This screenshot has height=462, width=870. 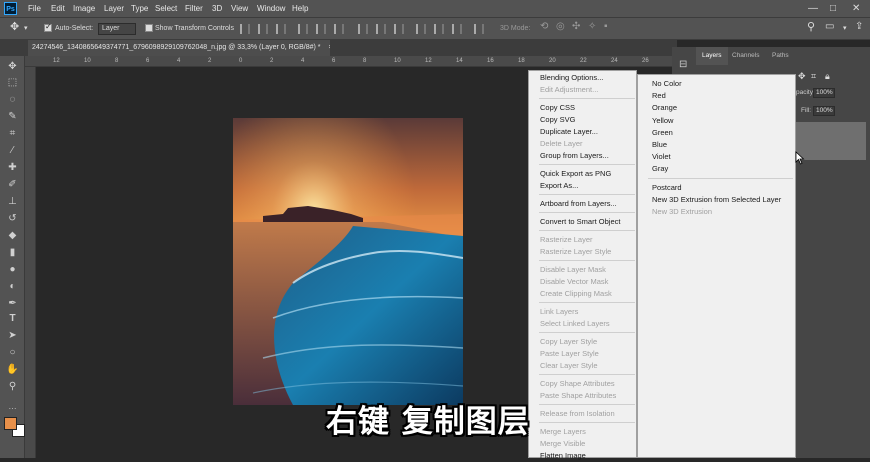 I want to click on menu-item: No Color, so click(x=667, y=84).